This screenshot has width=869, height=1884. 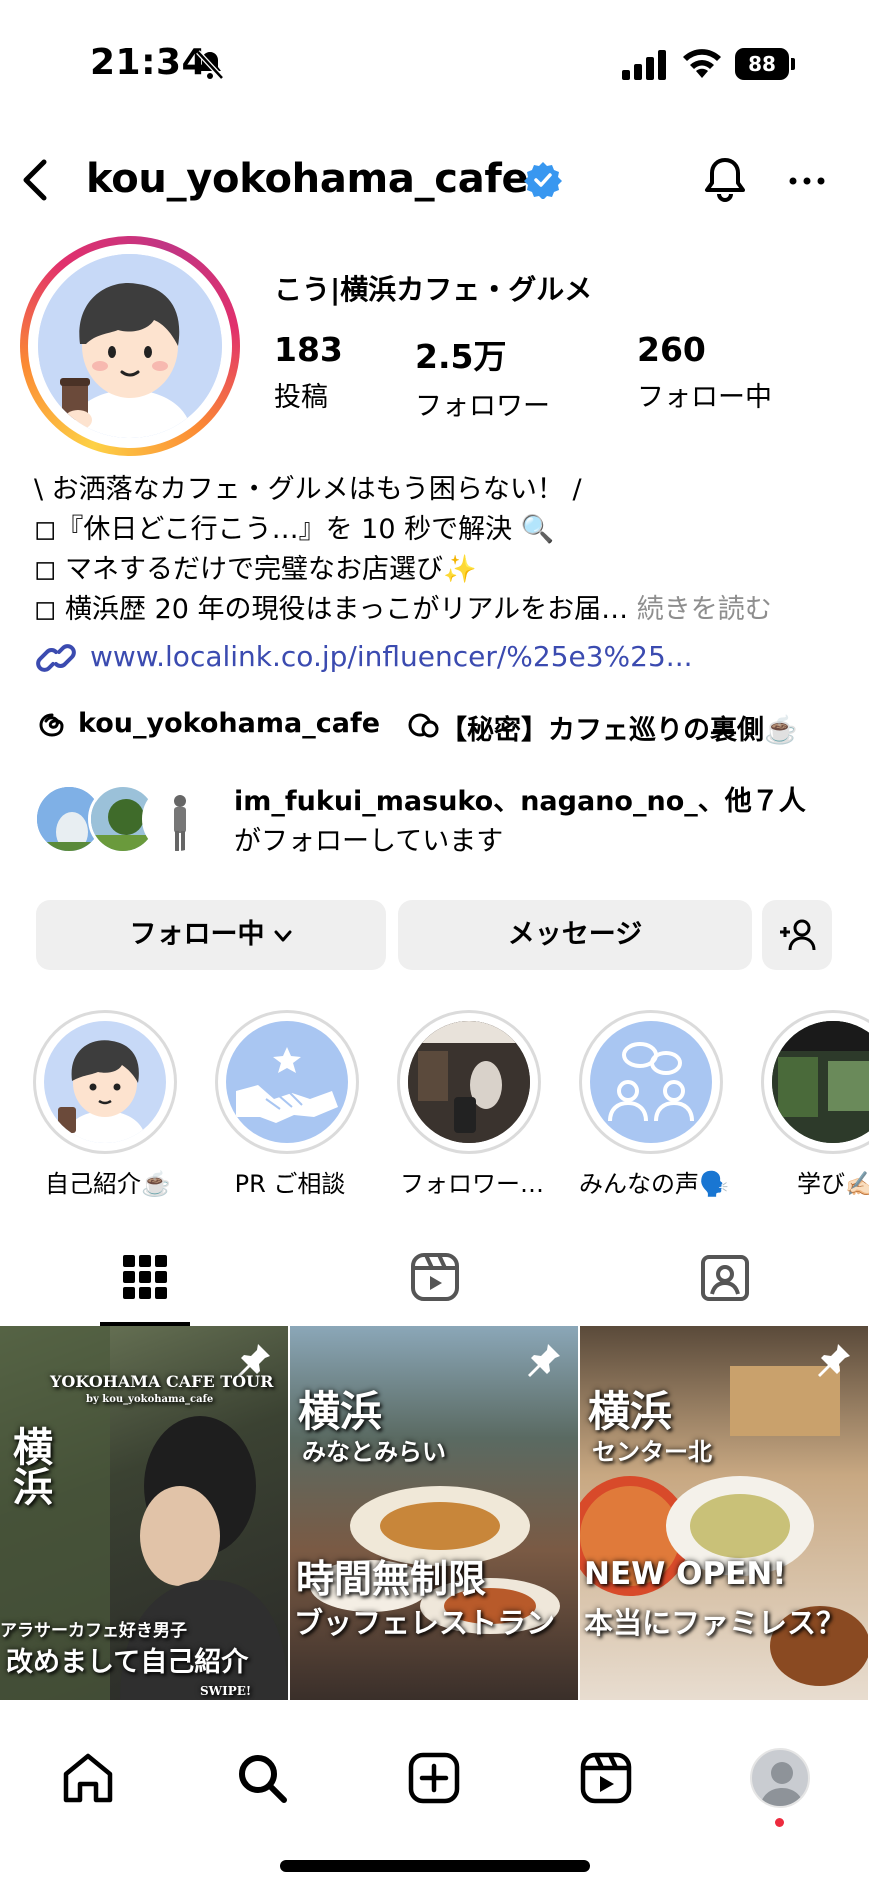 What do you see at coordinates (290, 1184) in the screenshot?
I see `highlight-label: PR ご相談` at bounding box center [290, 1184].